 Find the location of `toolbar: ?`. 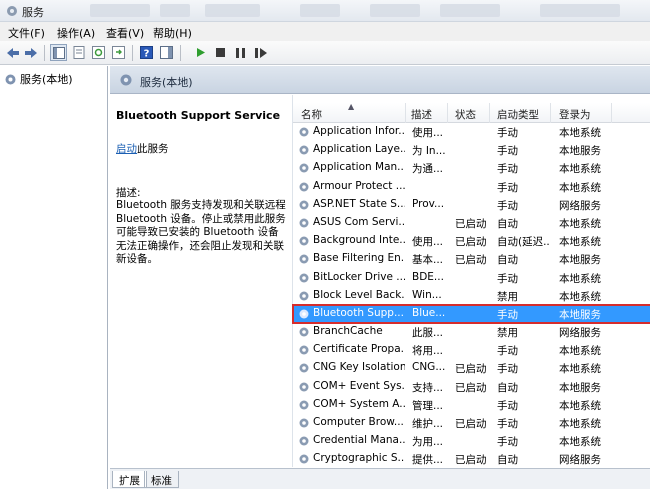

toolbar: ? is located at coordinates (325, 53).